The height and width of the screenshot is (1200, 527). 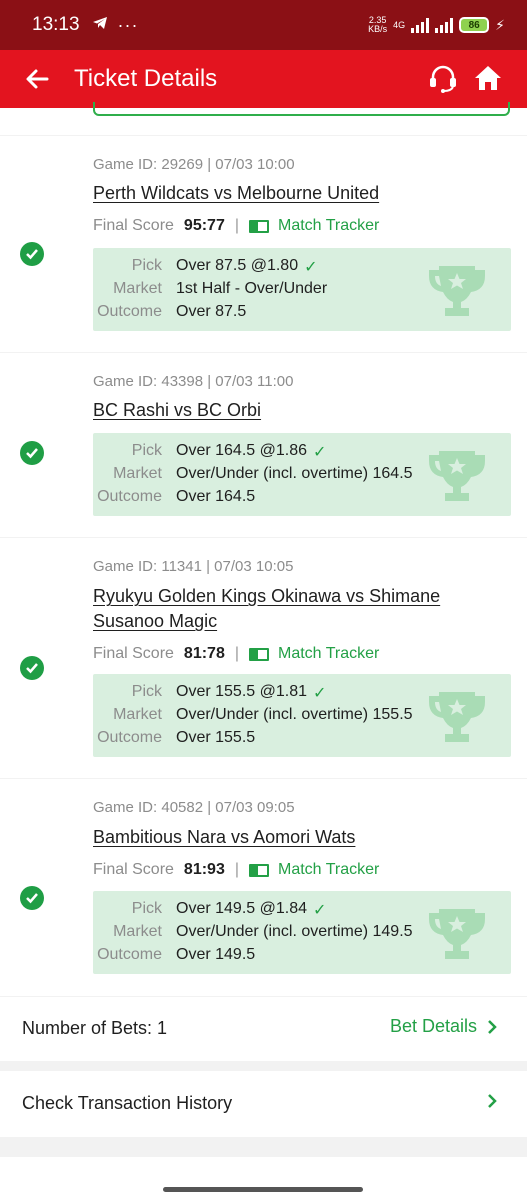 What do you see at coordinates (420, 25) in the screenshot?
I see `signal-icon` at bounding box center [420, 25].